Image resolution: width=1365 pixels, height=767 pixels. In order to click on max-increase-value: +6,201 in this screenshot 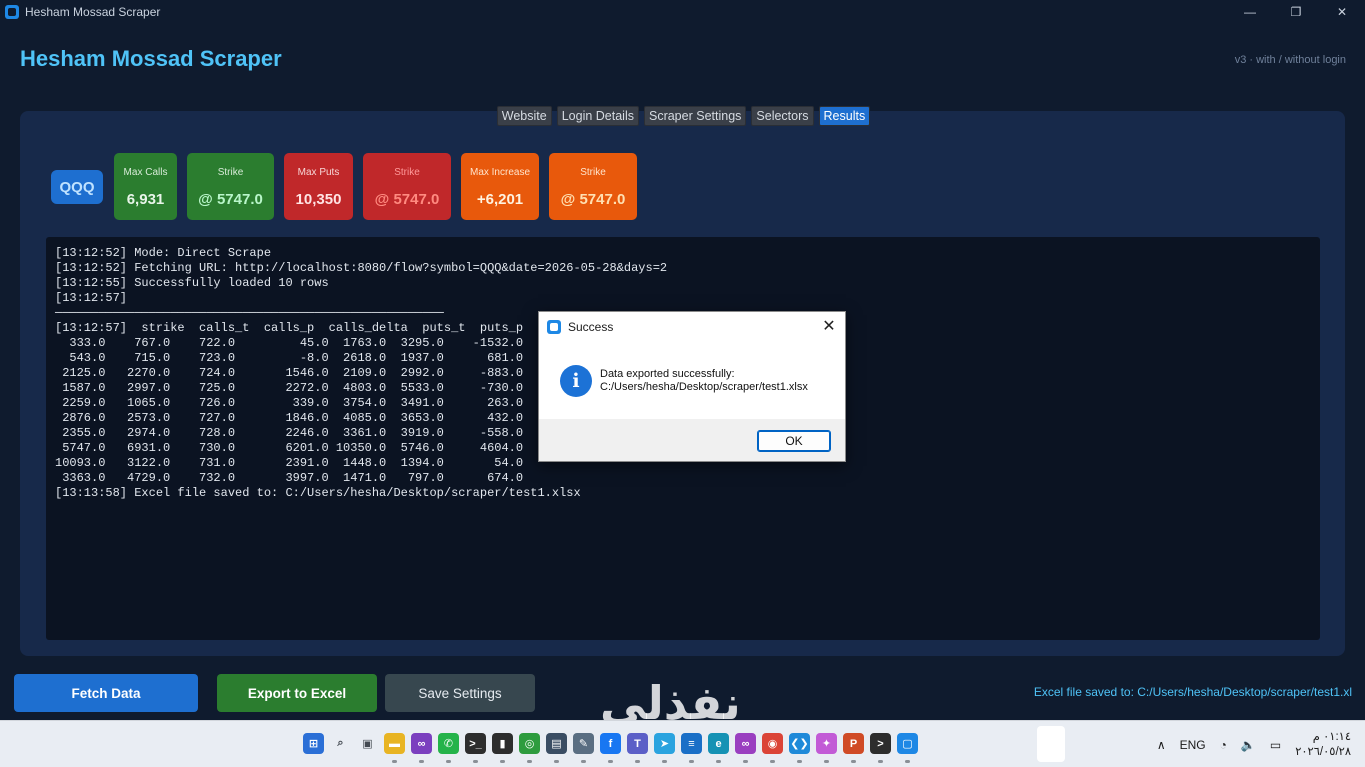, I will do `click(500, 199)`.